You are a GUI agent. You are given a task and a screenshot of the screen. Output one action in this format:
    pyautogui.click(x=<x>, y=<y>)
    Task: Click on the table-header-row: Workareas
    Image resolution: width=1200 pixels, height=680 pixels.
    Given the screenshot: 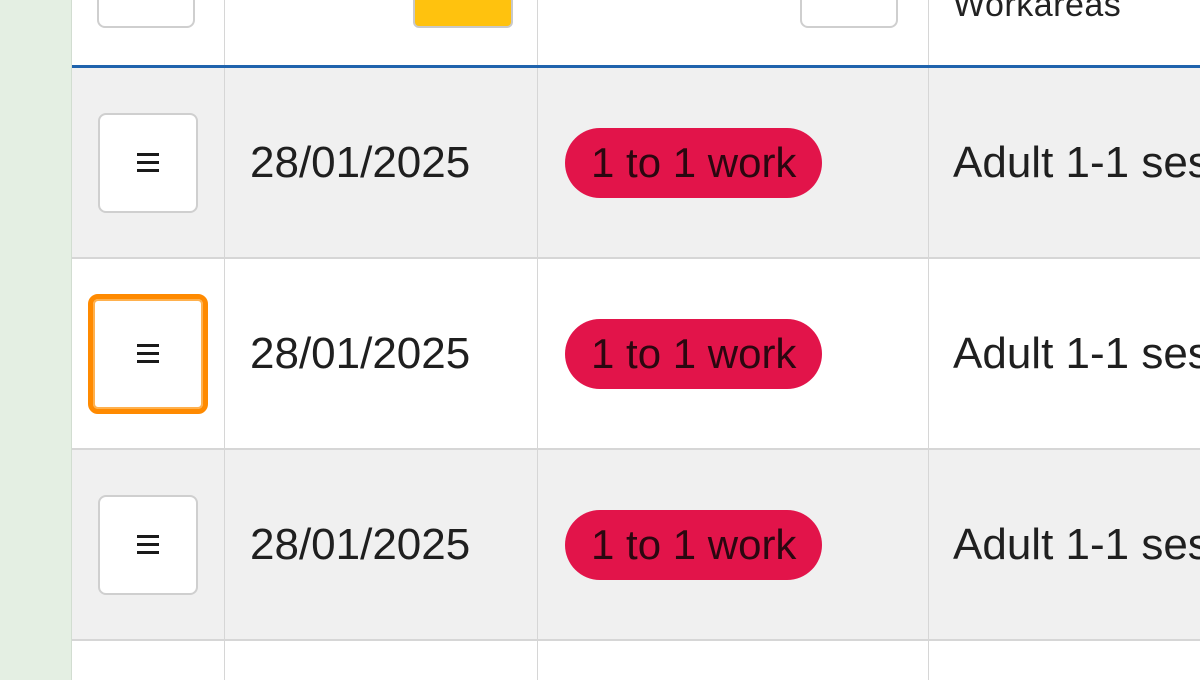 What is the action you would take?
    pyautogui.click(x=636, y=34)
    